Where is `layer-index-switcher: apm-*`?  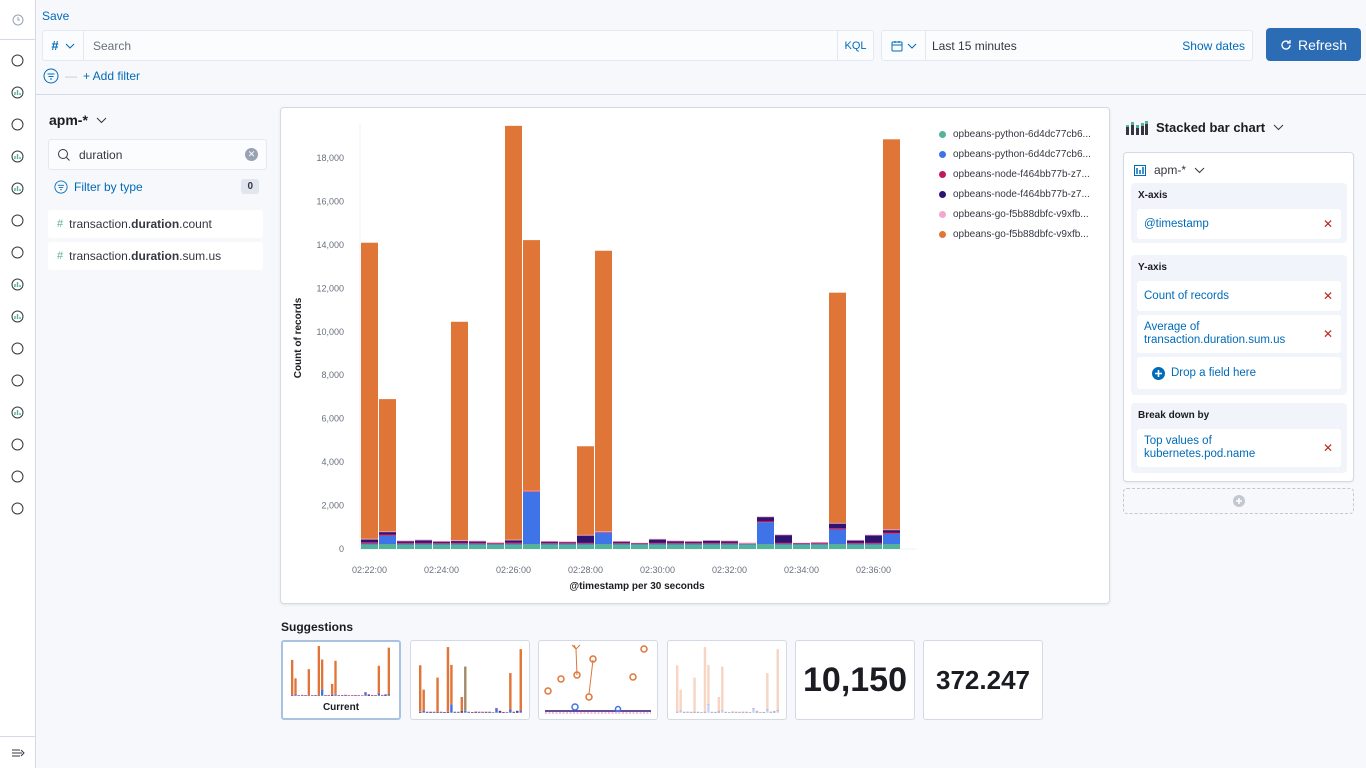 layer-index-switcher: apm-* is located at coordinates (1169, 170).